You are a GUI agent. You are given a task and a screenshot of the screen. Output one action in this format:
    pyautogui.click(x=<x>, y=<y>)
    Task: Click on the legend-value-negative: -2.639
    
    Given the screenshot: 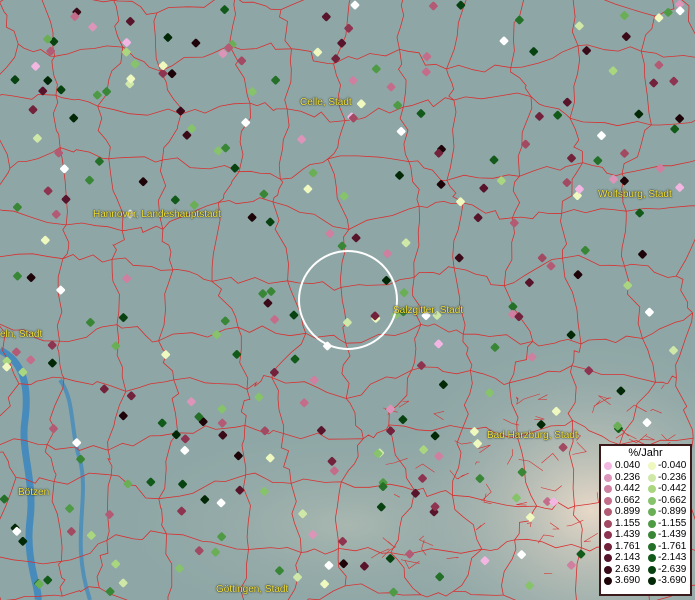 What is the action you would take?
    pyautogui.click(x=672, y=569)
    